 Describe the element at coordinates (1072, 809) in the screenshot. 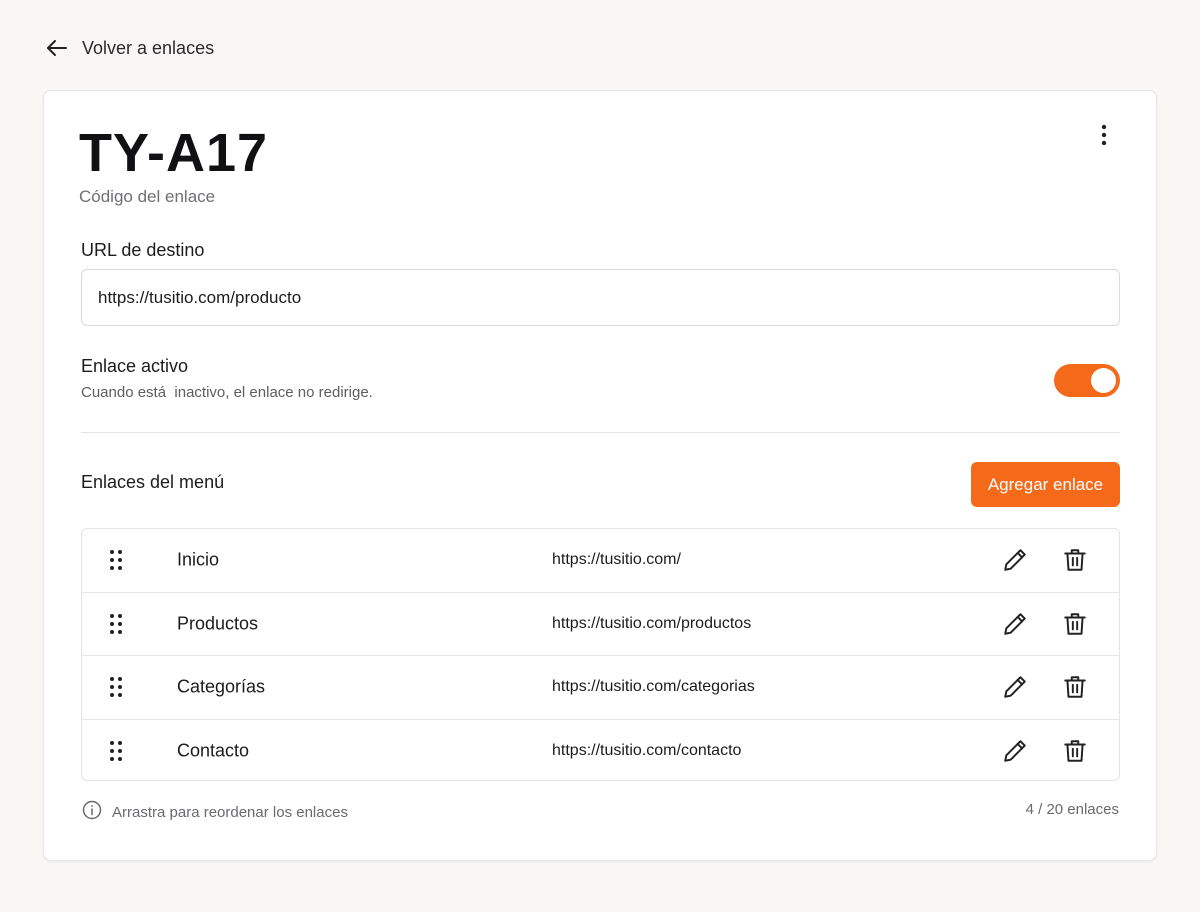

I see `link-count: 4 / 20 enlaces` at that location.